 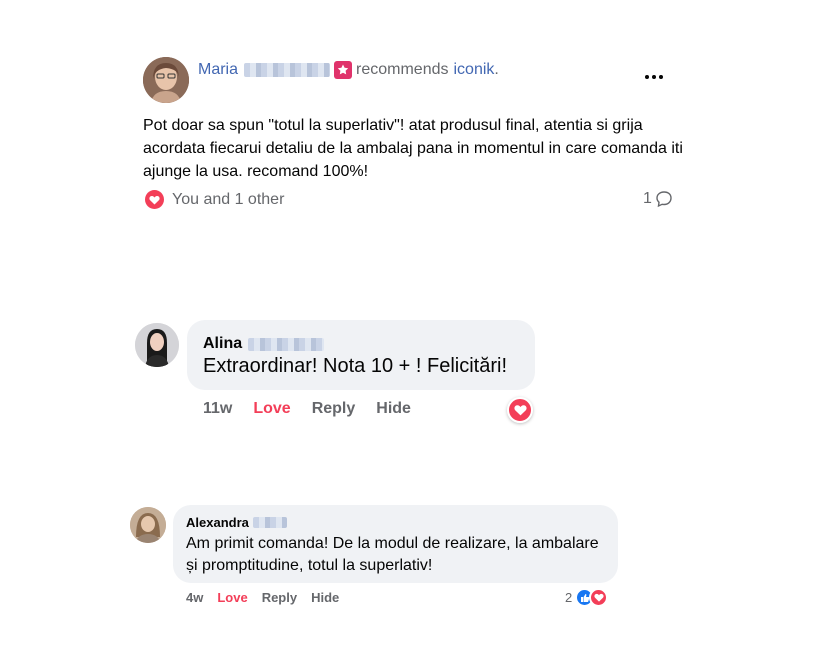 What do you see at coordinates (343, 70) in the screenshot?
I see `recommend-star-icon` at bounding box center [343, 70].